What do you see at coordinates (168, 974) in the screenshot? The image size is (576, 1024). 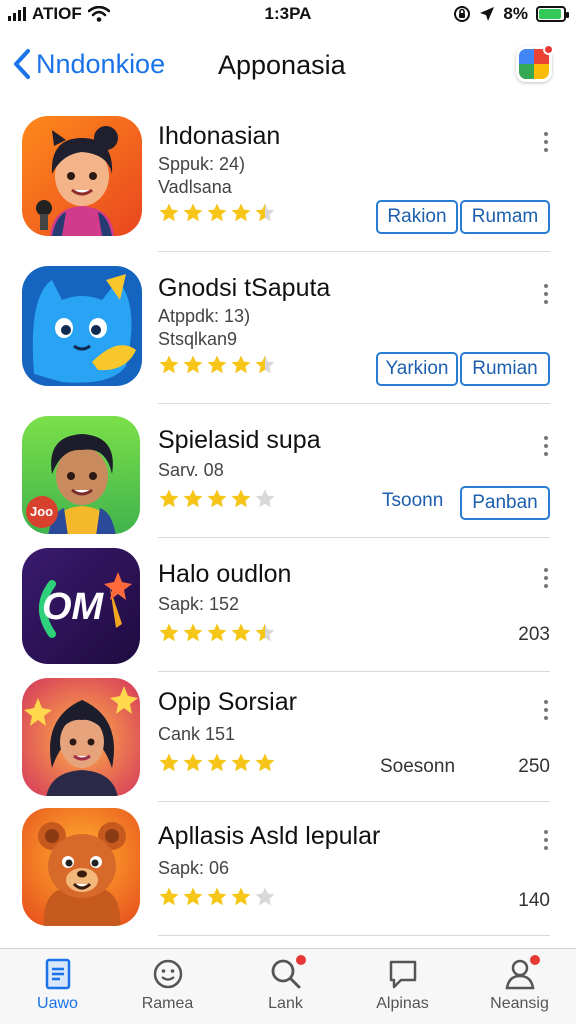 I see `smiley-icon` at bounding box center [168, 974].